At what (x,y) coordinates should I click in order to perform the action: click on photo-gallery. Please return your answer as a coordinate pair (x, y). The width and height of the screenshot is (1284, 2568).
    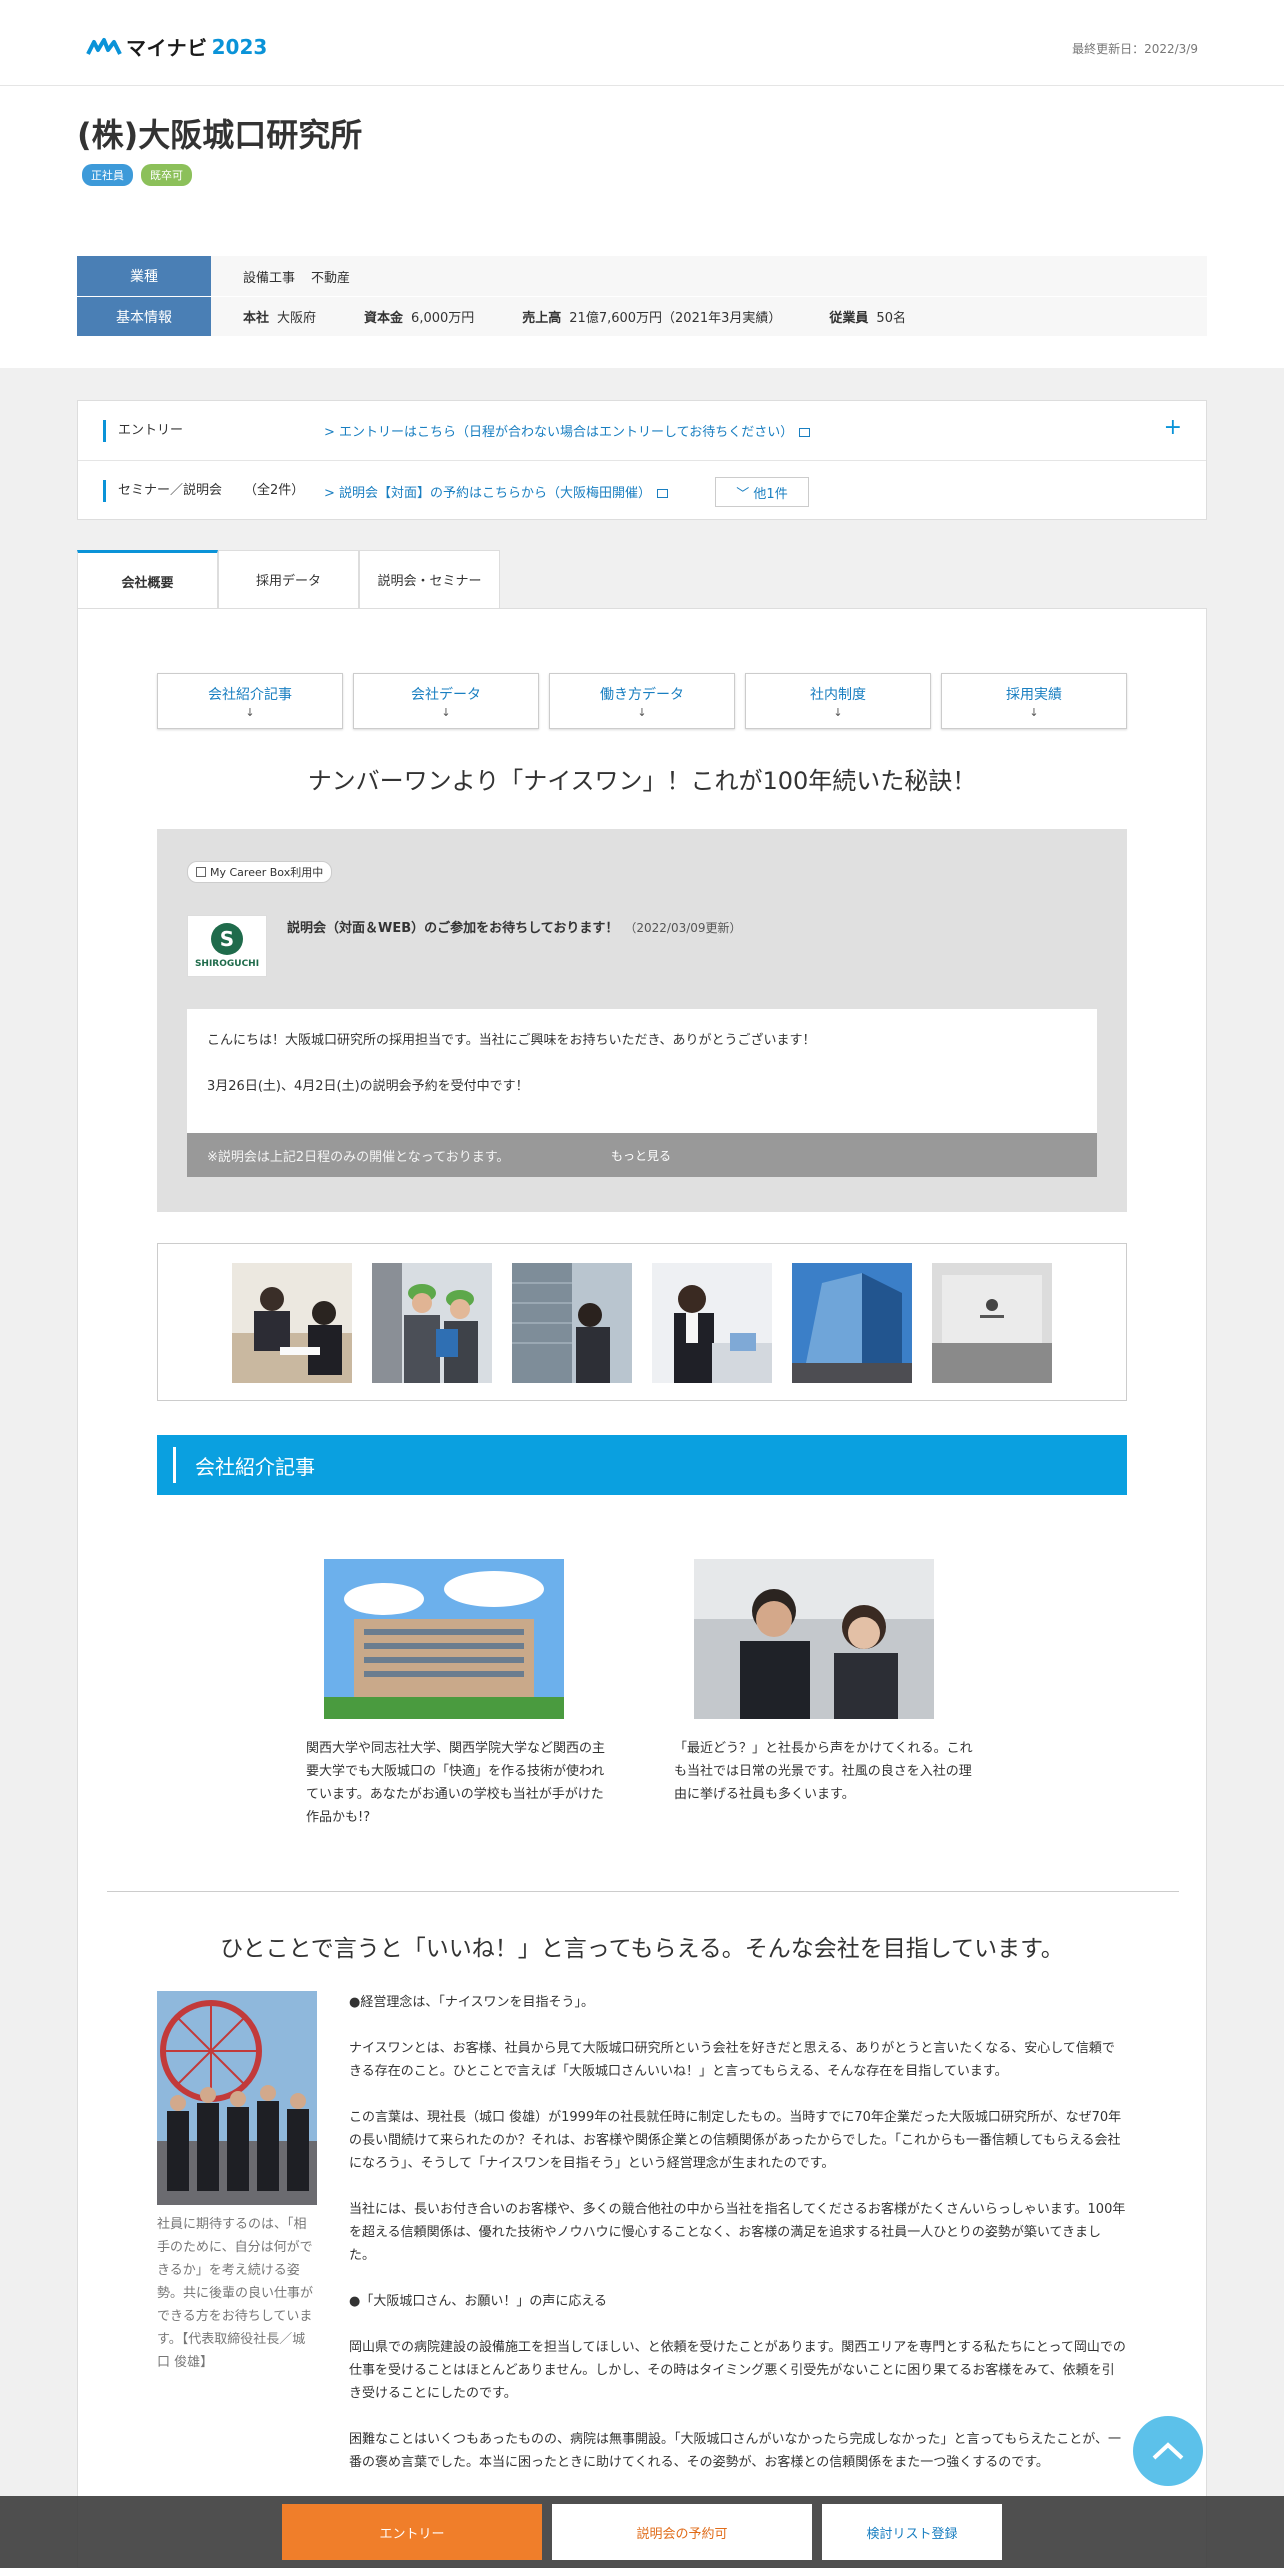
    Looking at the image, I should click on (642, 1322).